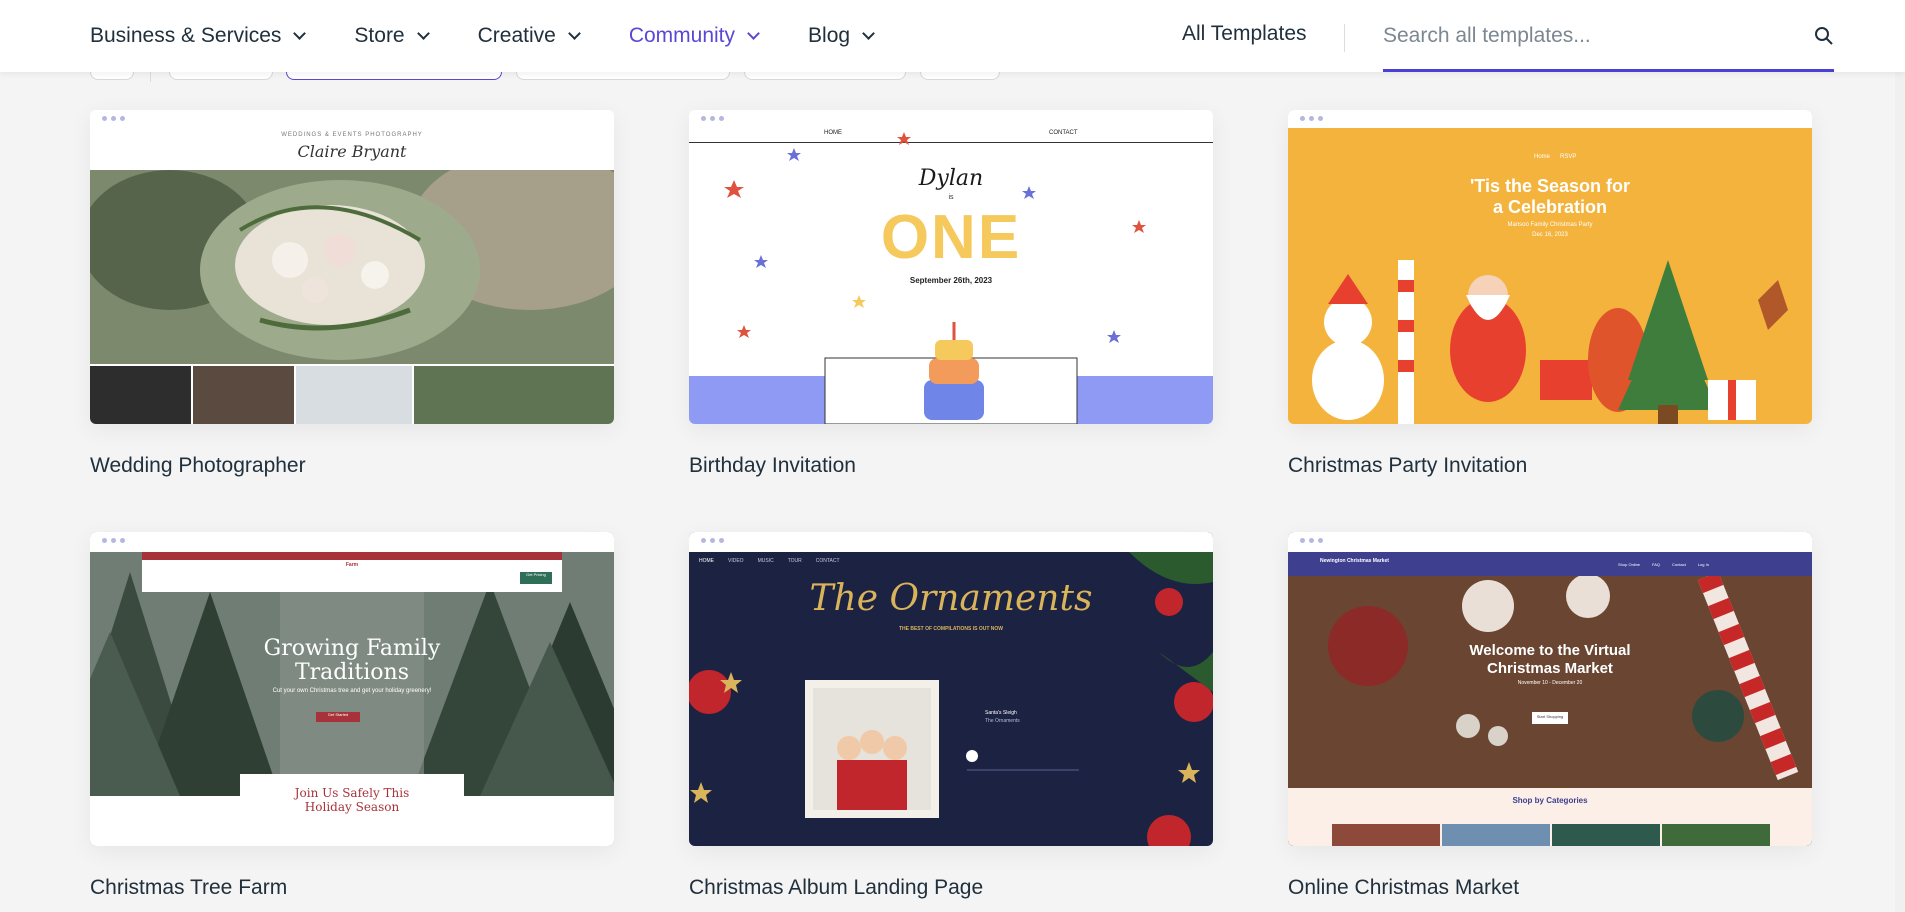  What do you see at coordinates (1550, 668) in the screenshot?
I see `preview-heading-line2: Christmas Market` at bounding box center [1550, 668].